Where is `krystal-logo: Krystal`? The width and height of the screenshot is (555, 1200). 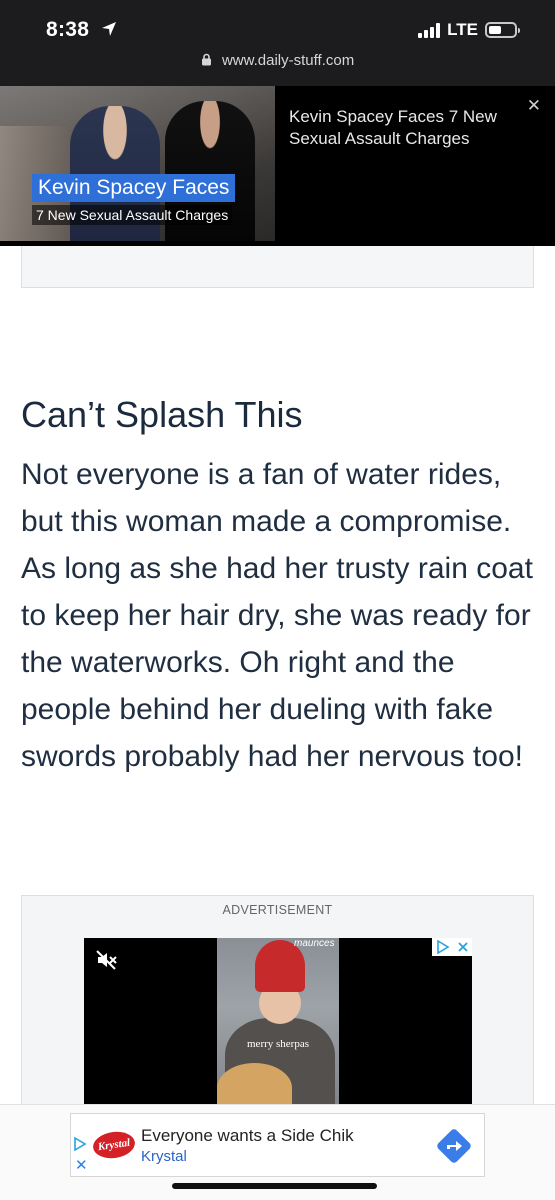
krystal-logo: Krystal is located at coordinates (114, 1145).